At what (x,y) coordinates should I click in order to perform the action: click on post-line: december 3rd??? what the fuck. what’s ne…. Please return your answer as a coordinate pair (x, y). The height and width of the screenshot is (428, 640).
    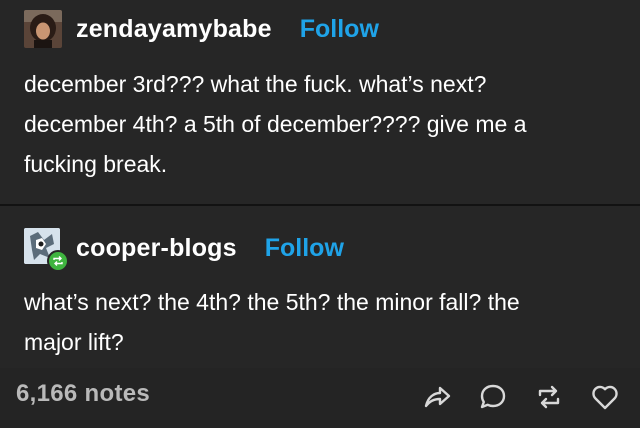
    Looking at the image, I should click on (255, 84).